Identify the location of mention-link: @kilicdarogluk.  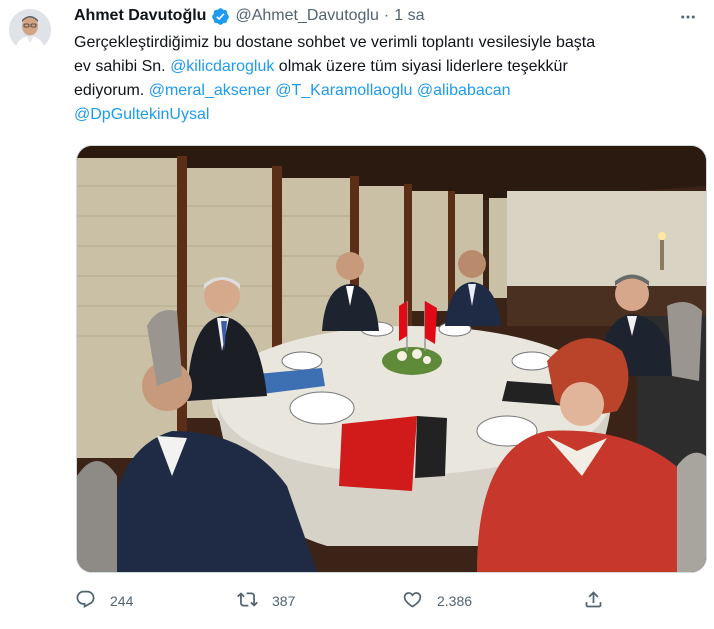
(222, 66).